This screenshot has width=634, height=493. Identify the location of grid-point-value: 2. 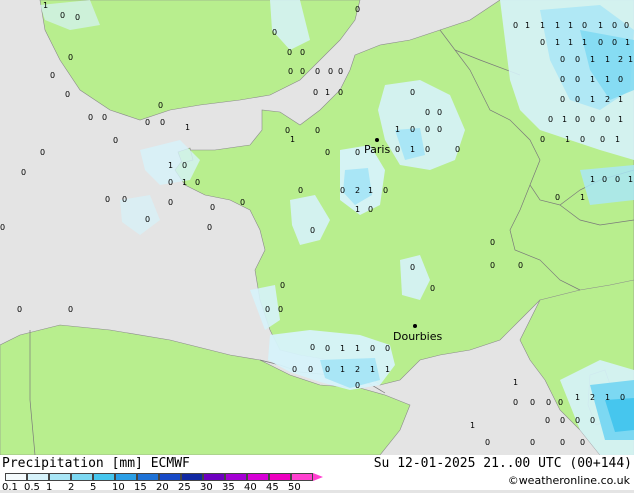
(620, 59).